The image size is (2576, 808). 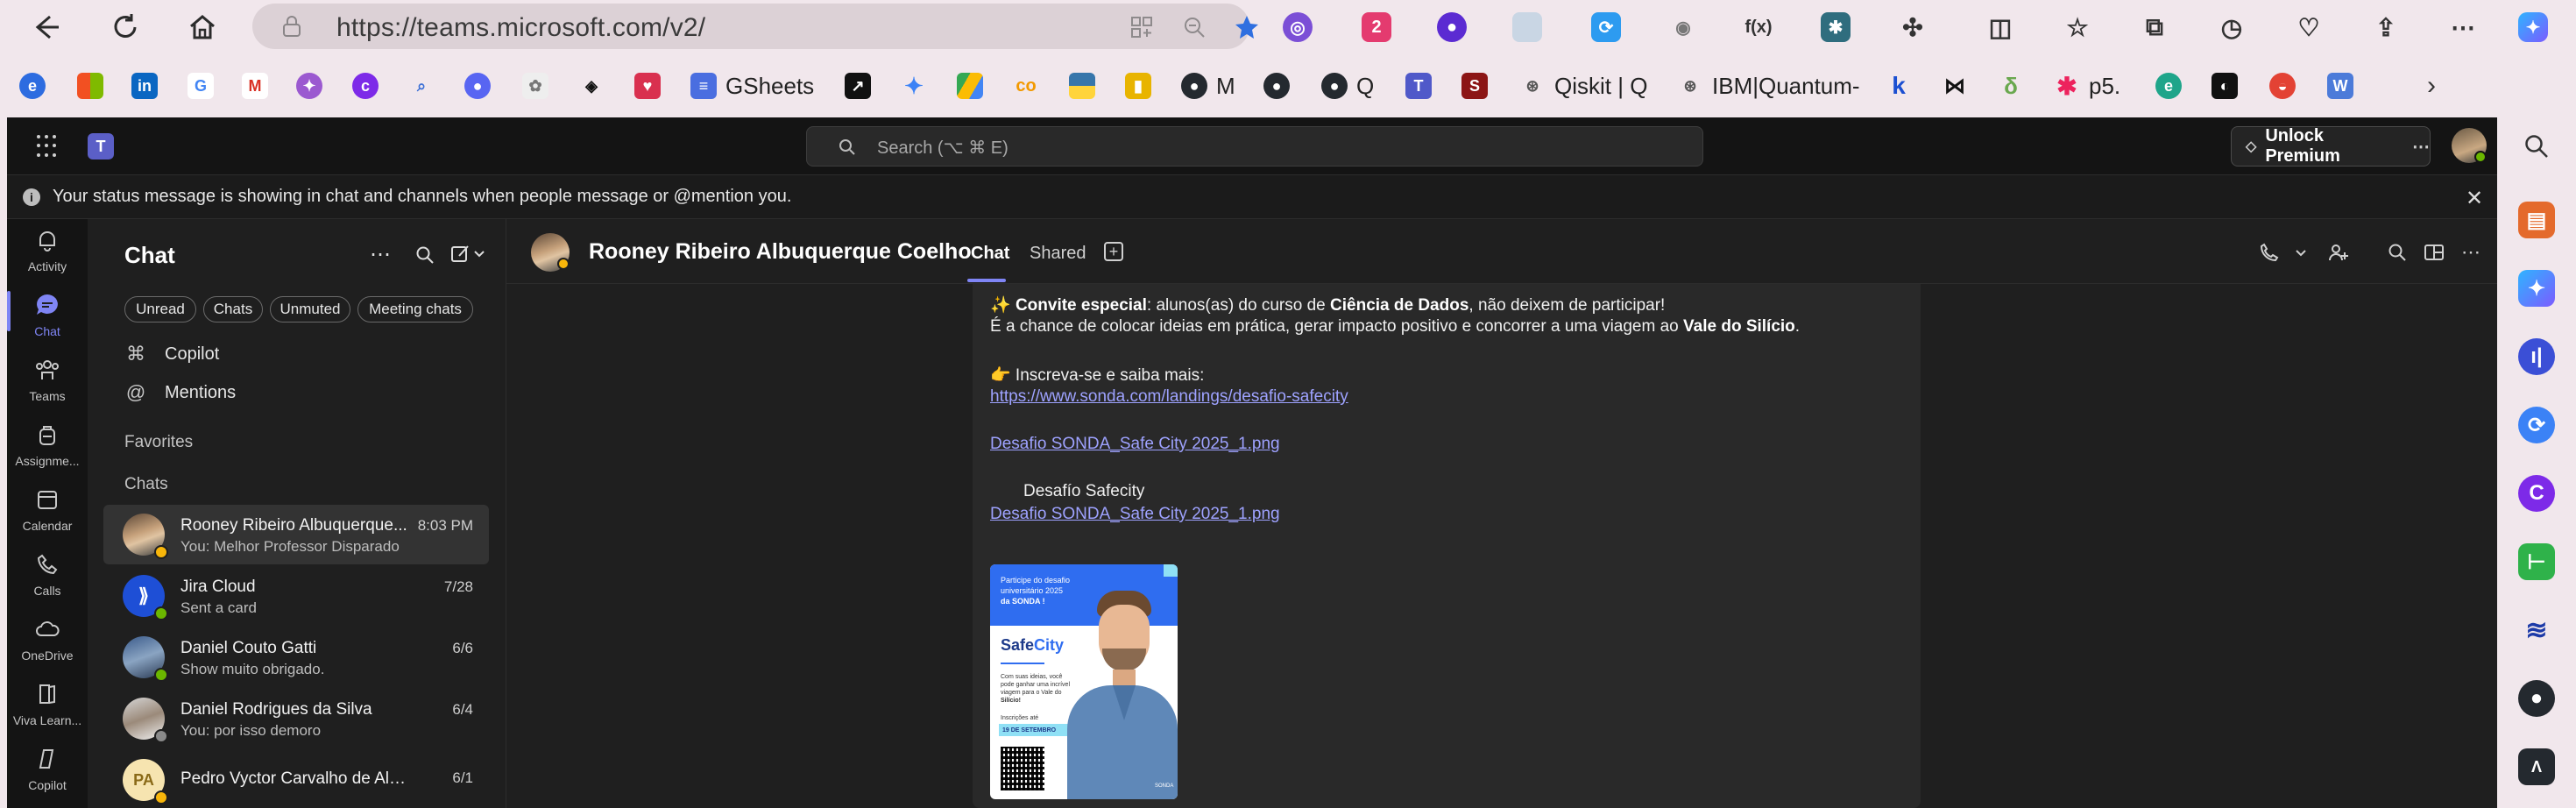 I want to click on extensions-puzzle-icon: ✣, so click(x=1913, y=27).